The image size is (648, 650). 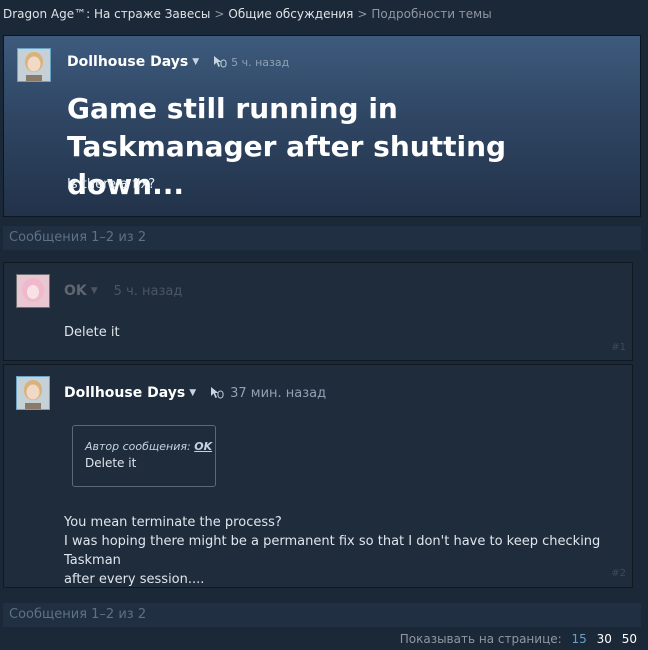 What do you see at coordinates (144, 456) in the screenshot?
I see `quote-block: Автор сообщения: OK Delete it` at bounding box center [144, 456].